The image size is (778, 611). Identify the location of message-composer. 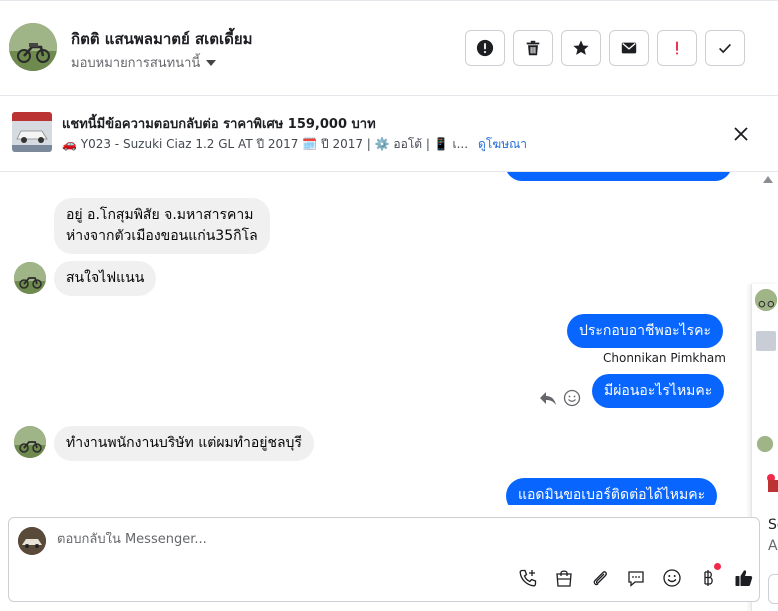
(384, 559).